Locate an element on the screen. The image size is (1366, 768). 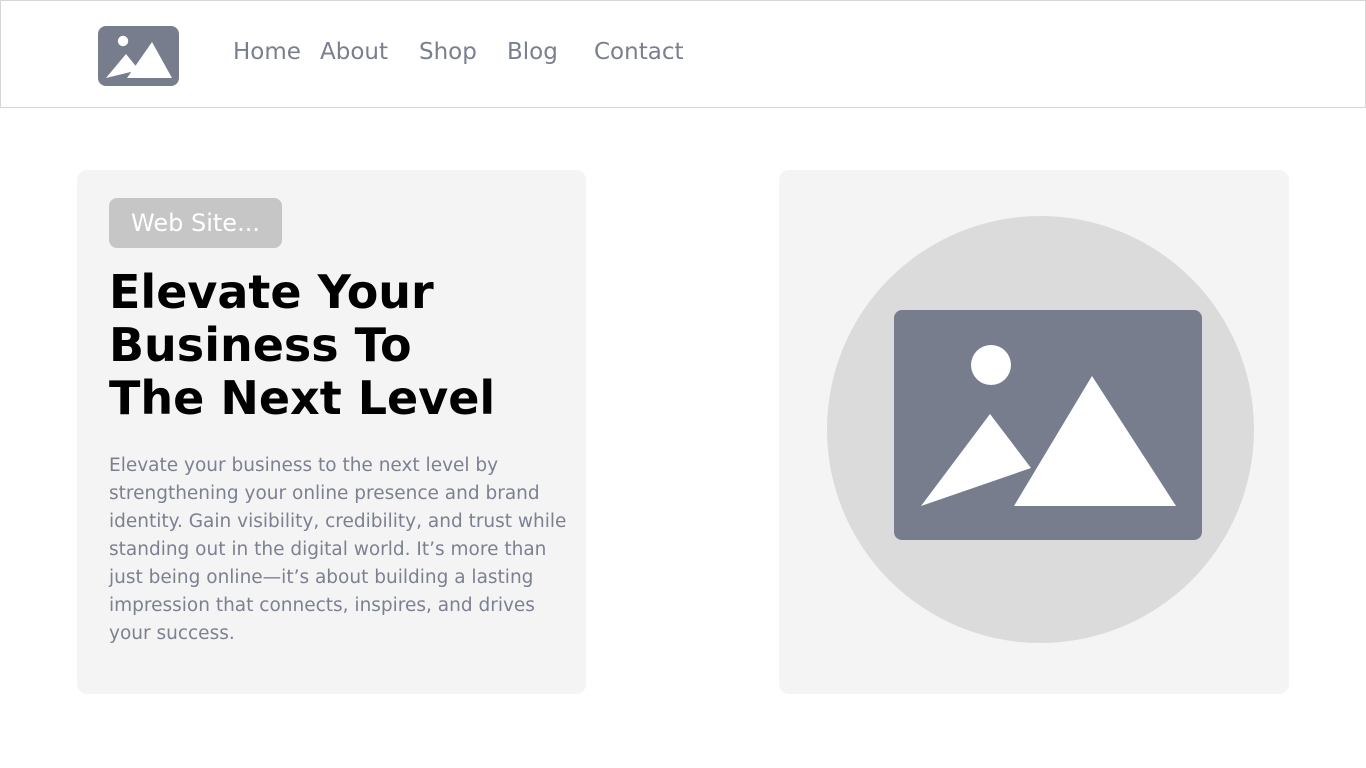
nav-about-link: About is located at coordinates (354, 52).